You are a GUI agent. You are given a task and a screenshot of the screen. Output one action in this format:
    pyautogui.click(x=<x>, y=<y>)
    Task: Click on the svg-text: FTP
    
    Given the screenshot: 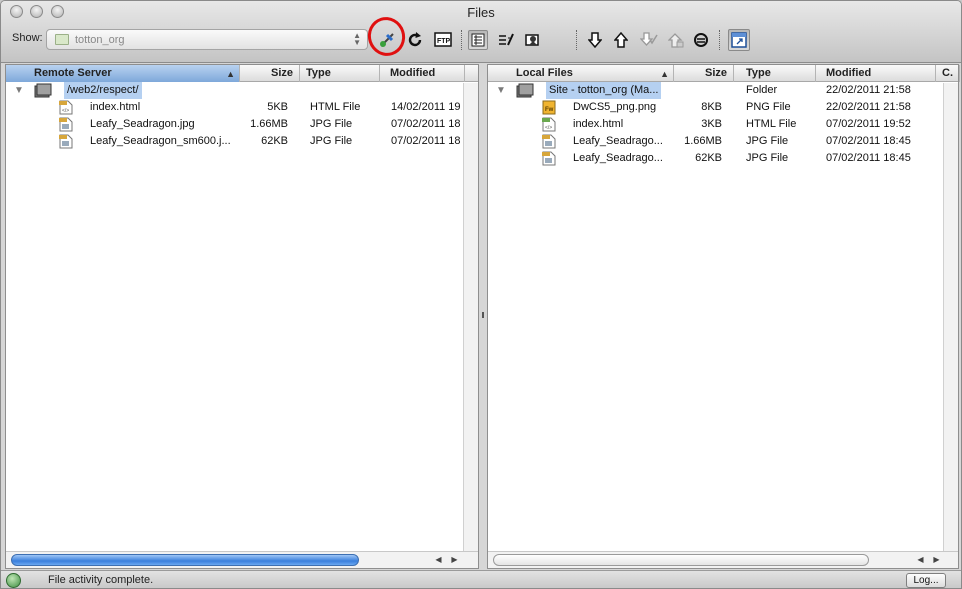 What is the action you would take?
    pyautogui.click(x=444, y=41)
    